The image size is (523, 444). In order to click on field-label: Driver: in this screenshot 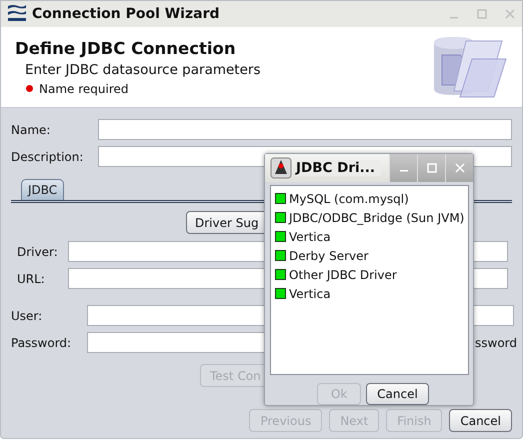, I will do `click(38, 251)`.